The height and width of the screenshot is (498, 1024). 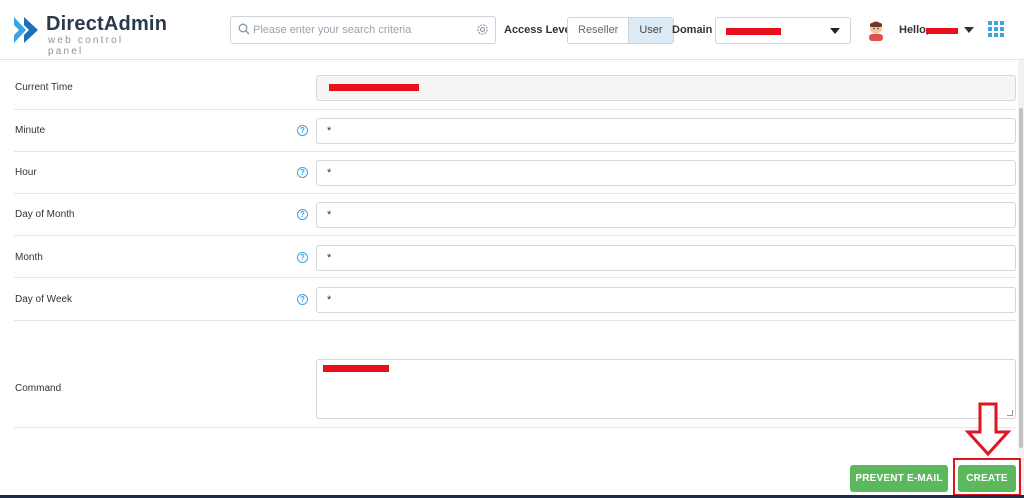 I want to click on day-of-week-row: Day of Week ? *, so click(x=515, y=299).